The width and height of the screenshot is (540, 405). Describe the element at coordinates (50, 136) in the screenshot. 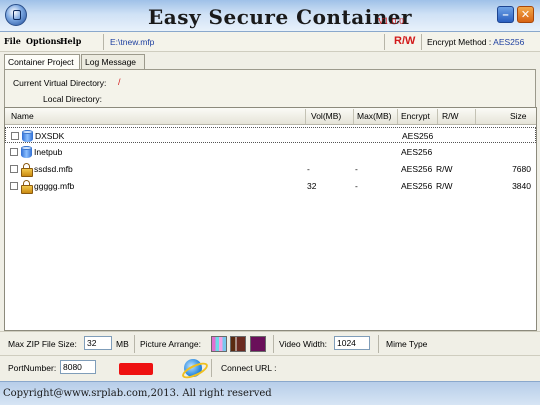

I see `row-name: DXSDK` at that location.